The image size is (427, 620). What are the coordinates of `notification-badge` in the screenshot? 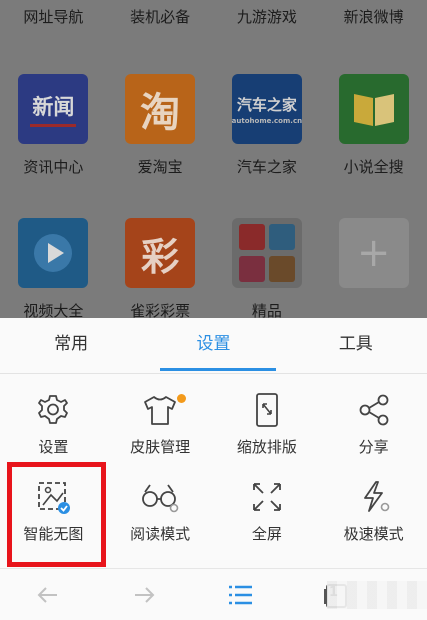 It's located at (181, 398).